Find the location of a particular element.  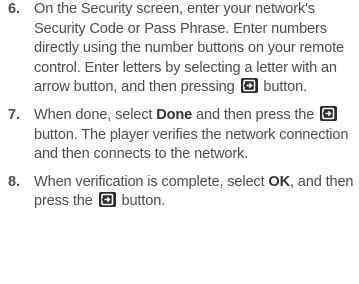

step-text-mid: and then press the is located at coordinates (255, 114).